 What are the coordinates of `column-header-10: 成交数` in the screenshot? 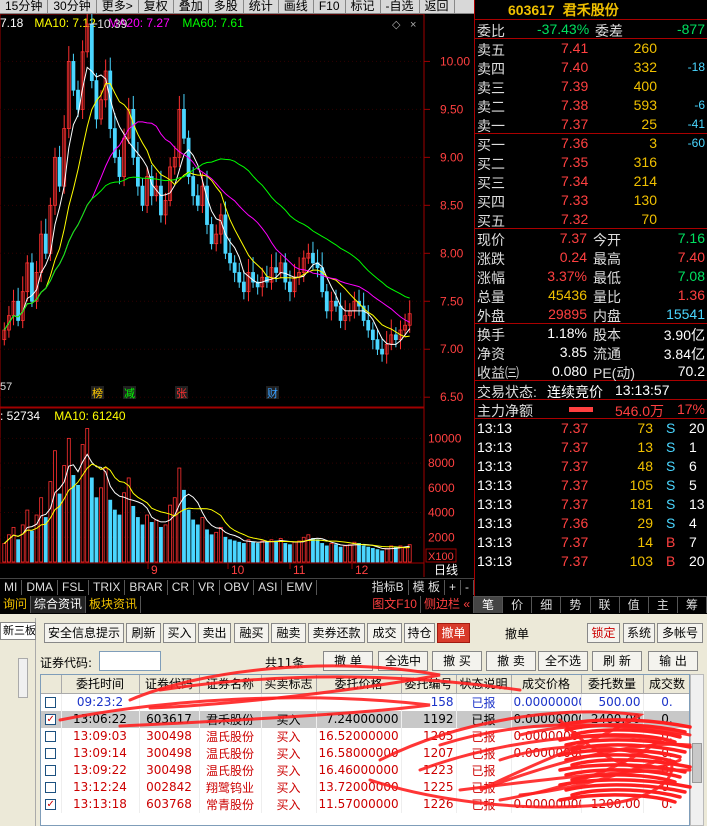 It's located at (666, 684).